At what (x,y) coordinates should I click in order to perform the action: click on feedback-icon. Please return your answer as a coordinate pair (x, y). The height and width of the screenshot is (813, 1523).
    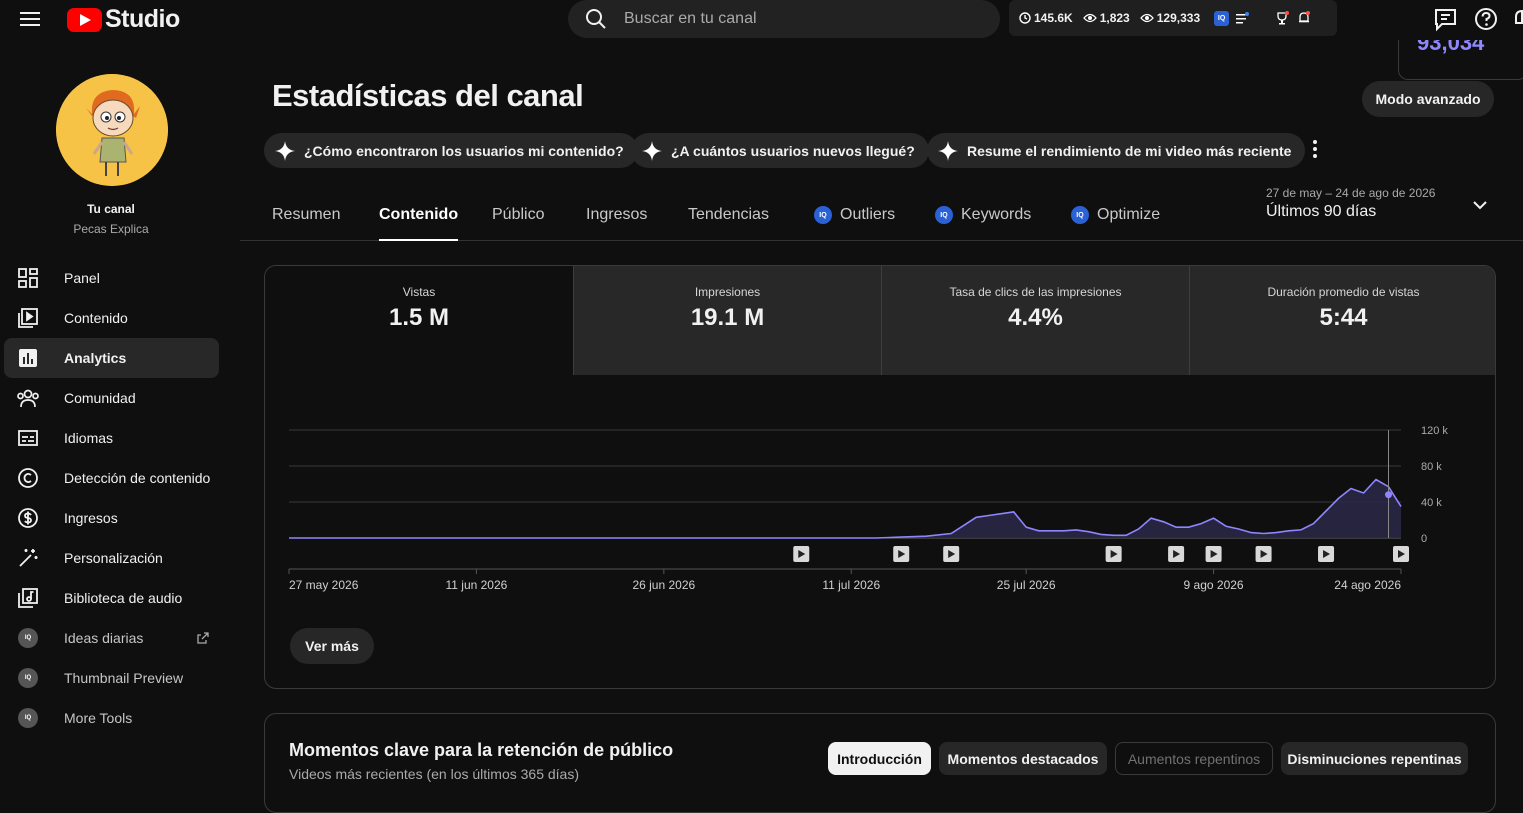
    Looking at the image, I should click on (1446, 20).